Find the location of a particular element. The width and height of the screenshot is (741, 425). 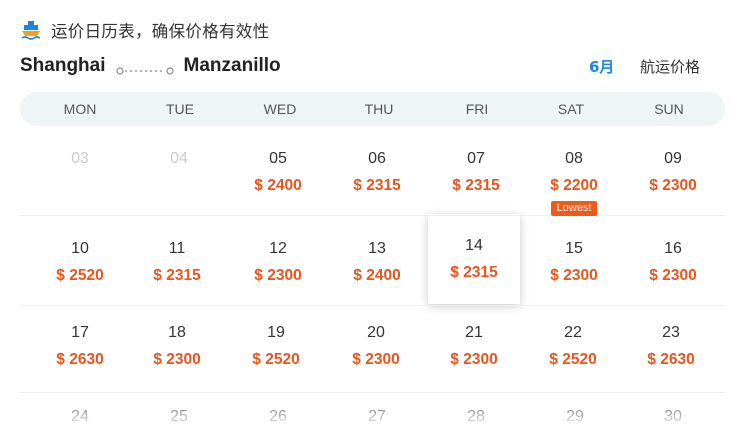

calendar-day: 11 $ 2315 is located at coordinates (177, 262).